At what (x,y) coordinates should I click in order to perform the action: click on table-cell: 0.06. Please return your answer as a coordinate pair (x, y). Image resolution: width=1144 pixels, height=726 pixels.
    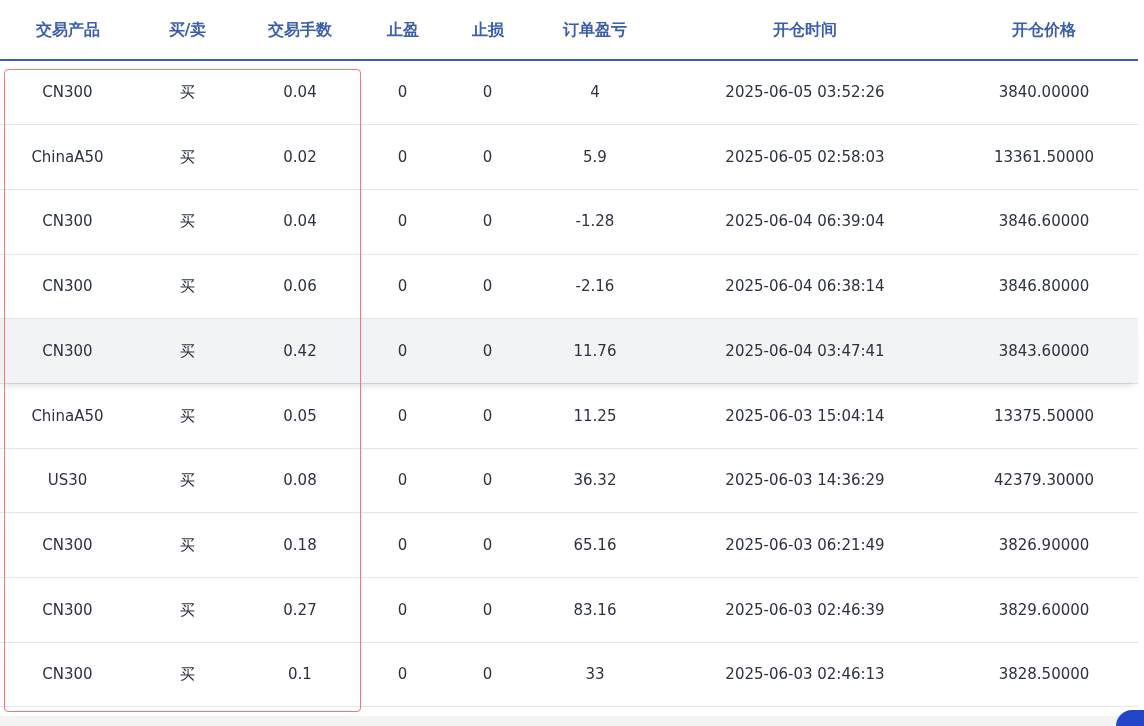
    Looking at the image, I should click on (300, 286).